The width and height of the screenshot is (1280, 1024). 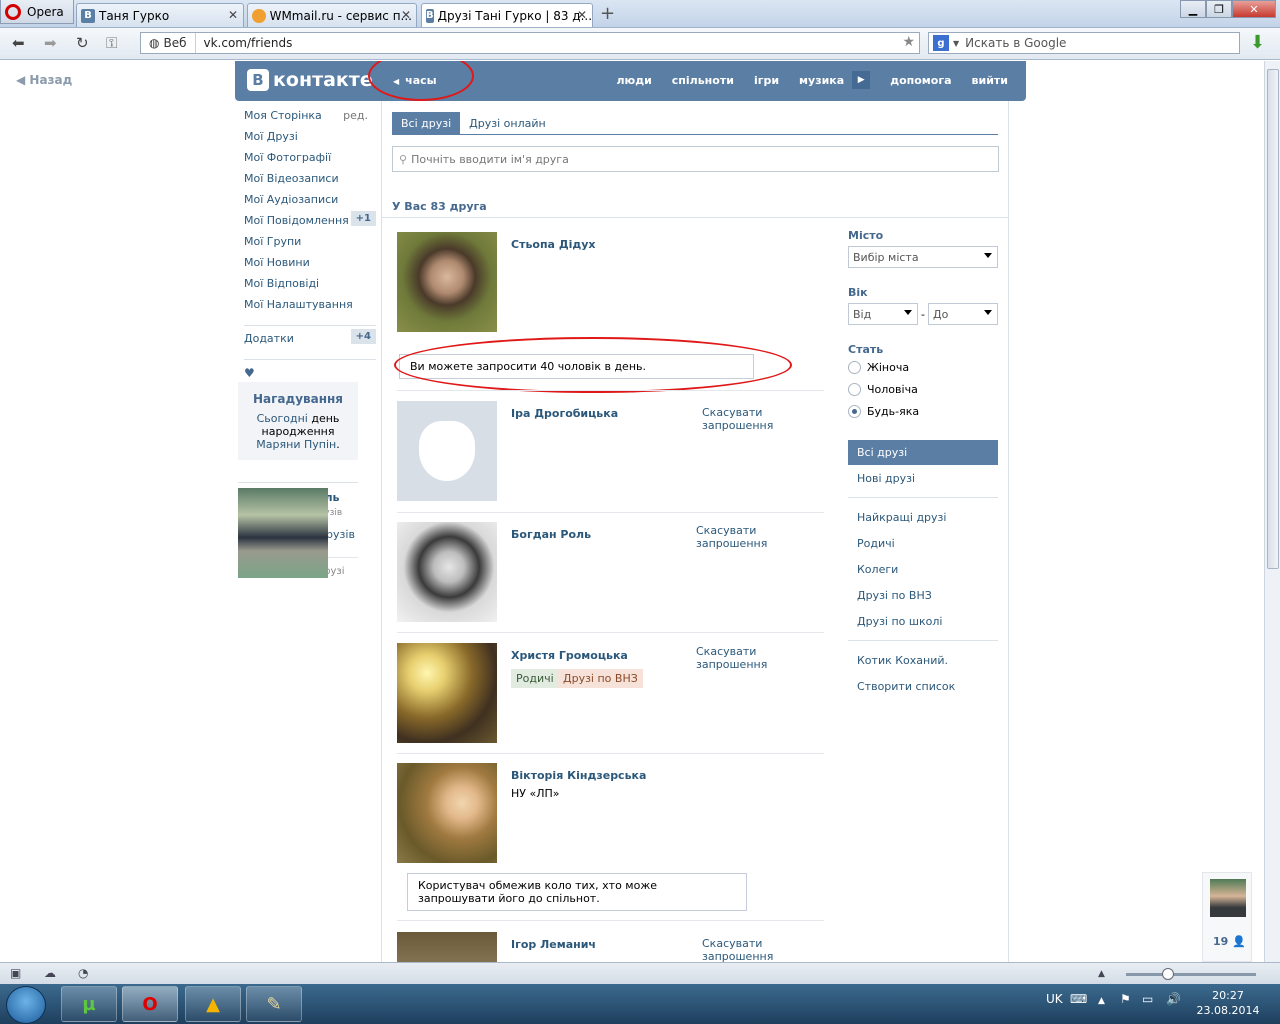 What do you see at coordinates (1125, 999) in the screenshot?
I see `flag-icon: ⚑` at bounding box center [1125, 999].